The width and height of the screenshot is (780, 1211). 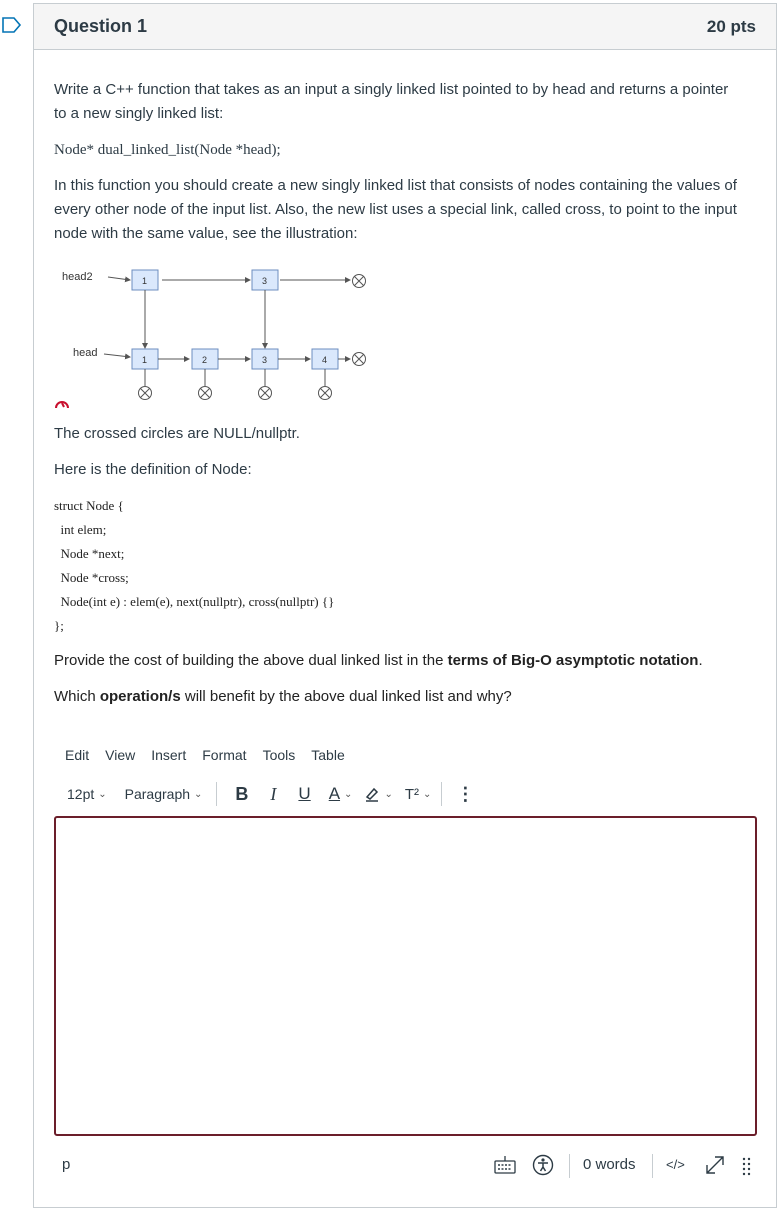 What do you see at coordinates (543, 1165) in the screenshot?
I see `accessibility-checker-icon` at bounding box center [543, 1165].